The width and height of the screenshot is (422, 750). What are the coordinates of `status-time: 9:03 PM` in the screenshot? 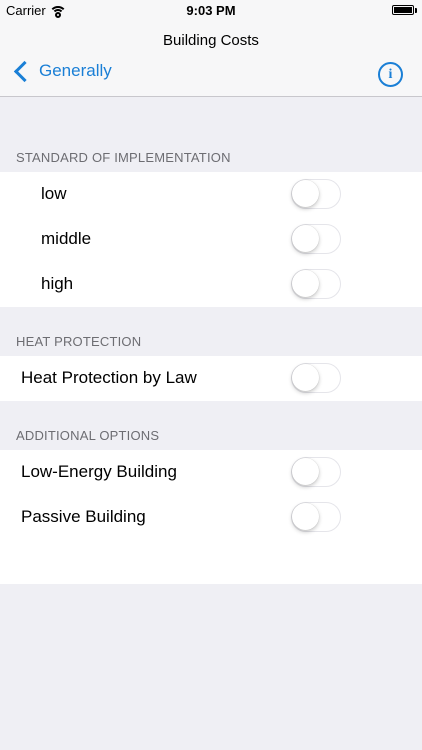 It's located at (211, 10).